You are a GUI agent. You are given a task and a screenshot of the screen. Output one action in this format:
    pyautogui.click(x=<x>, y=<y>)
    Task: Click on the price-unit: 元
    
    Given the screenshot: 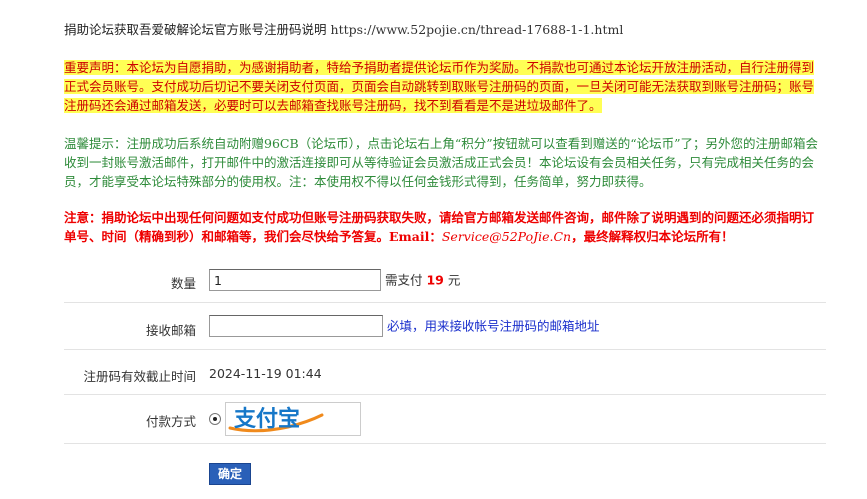 What is the action you would take?
    pyautogui.click(x=454, y=280)
    